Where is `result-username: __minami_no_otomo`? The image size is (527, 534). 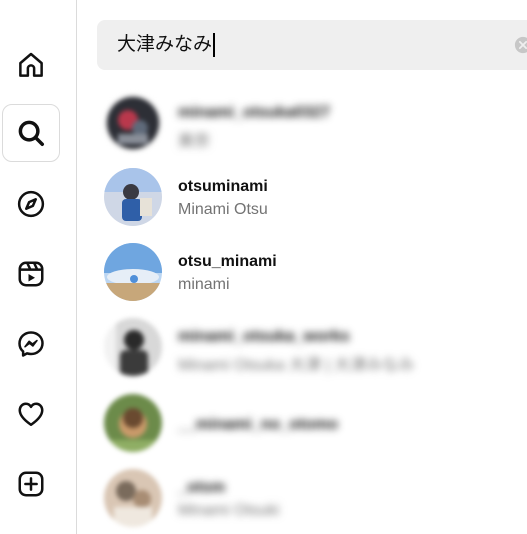
result-username: __minami_no_otomo is located at coordinates (258, 424).